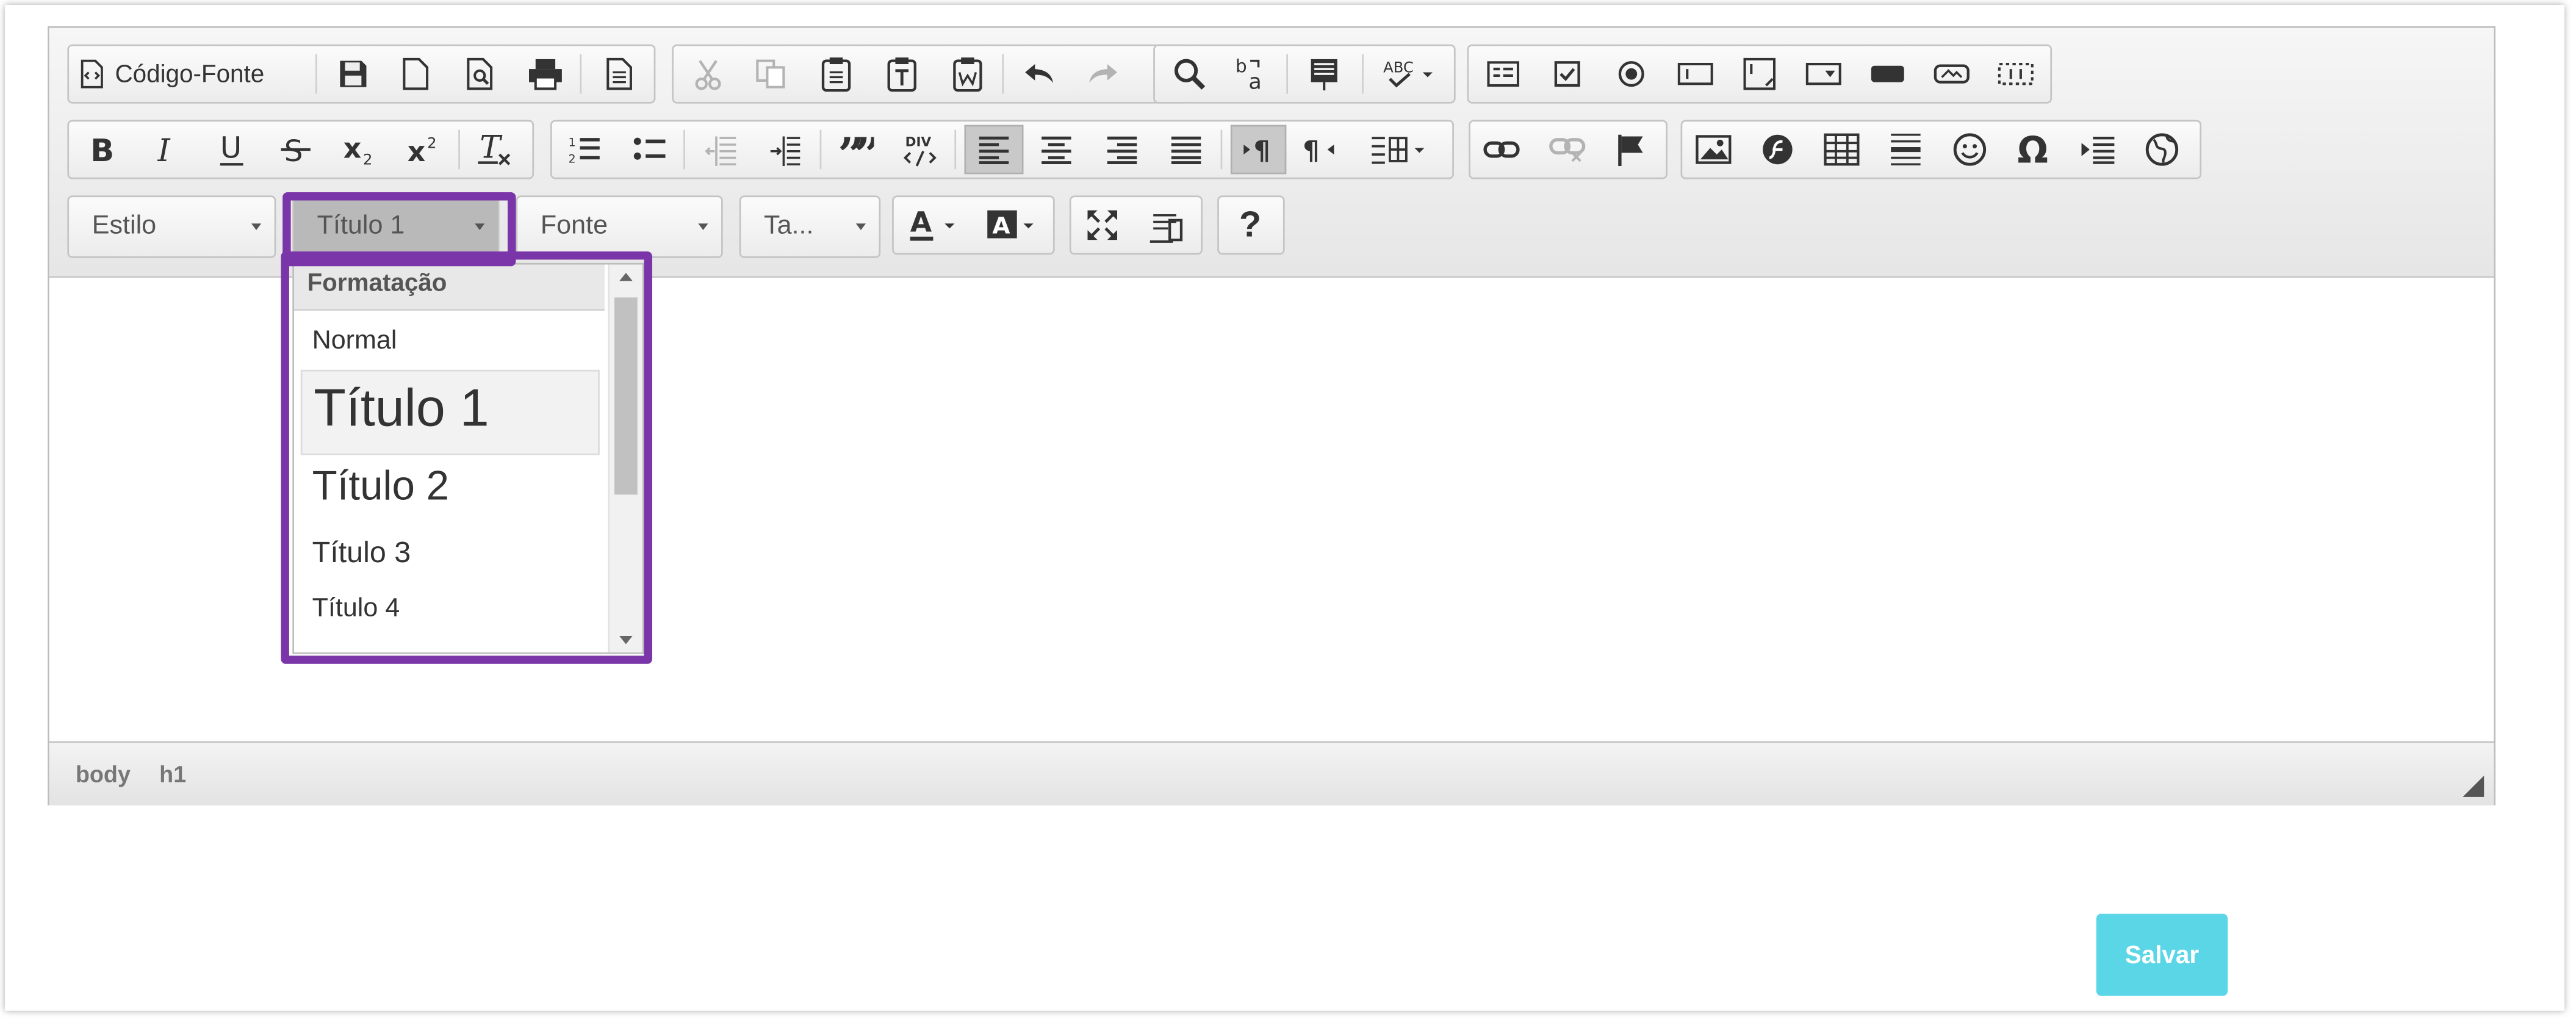 The height and width of the screenshot is (1029, 2576). Describe the element at coordinates (1777, 150) in the screenshot. I see `flash-button` at that location.